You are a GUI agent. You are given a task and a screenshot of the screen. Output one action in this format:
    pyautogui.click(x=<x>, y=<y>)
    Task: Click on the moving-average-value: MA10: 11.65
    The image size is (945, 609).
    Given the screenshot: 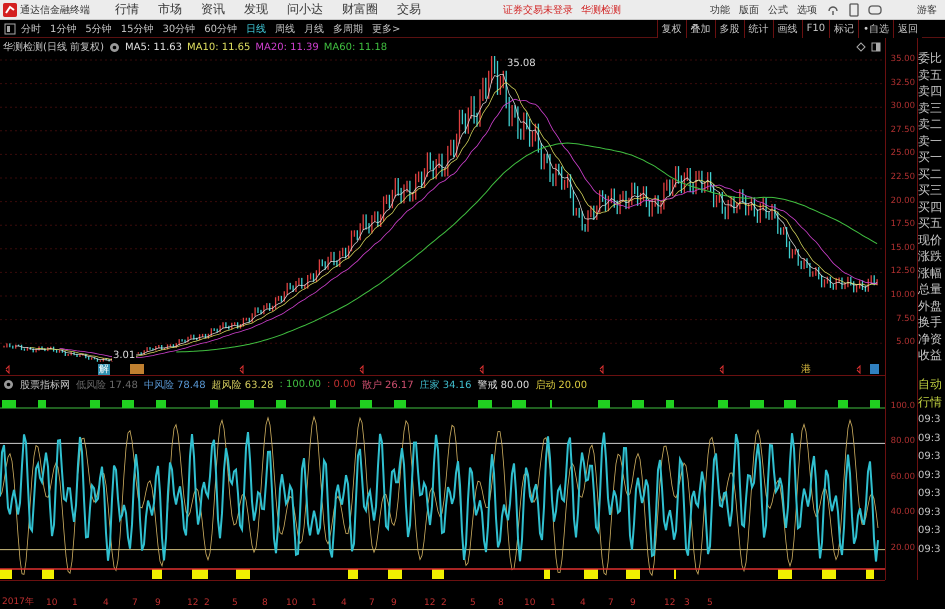 What is the action you would take?
    pyautogui.click(x=218, y=47)
    